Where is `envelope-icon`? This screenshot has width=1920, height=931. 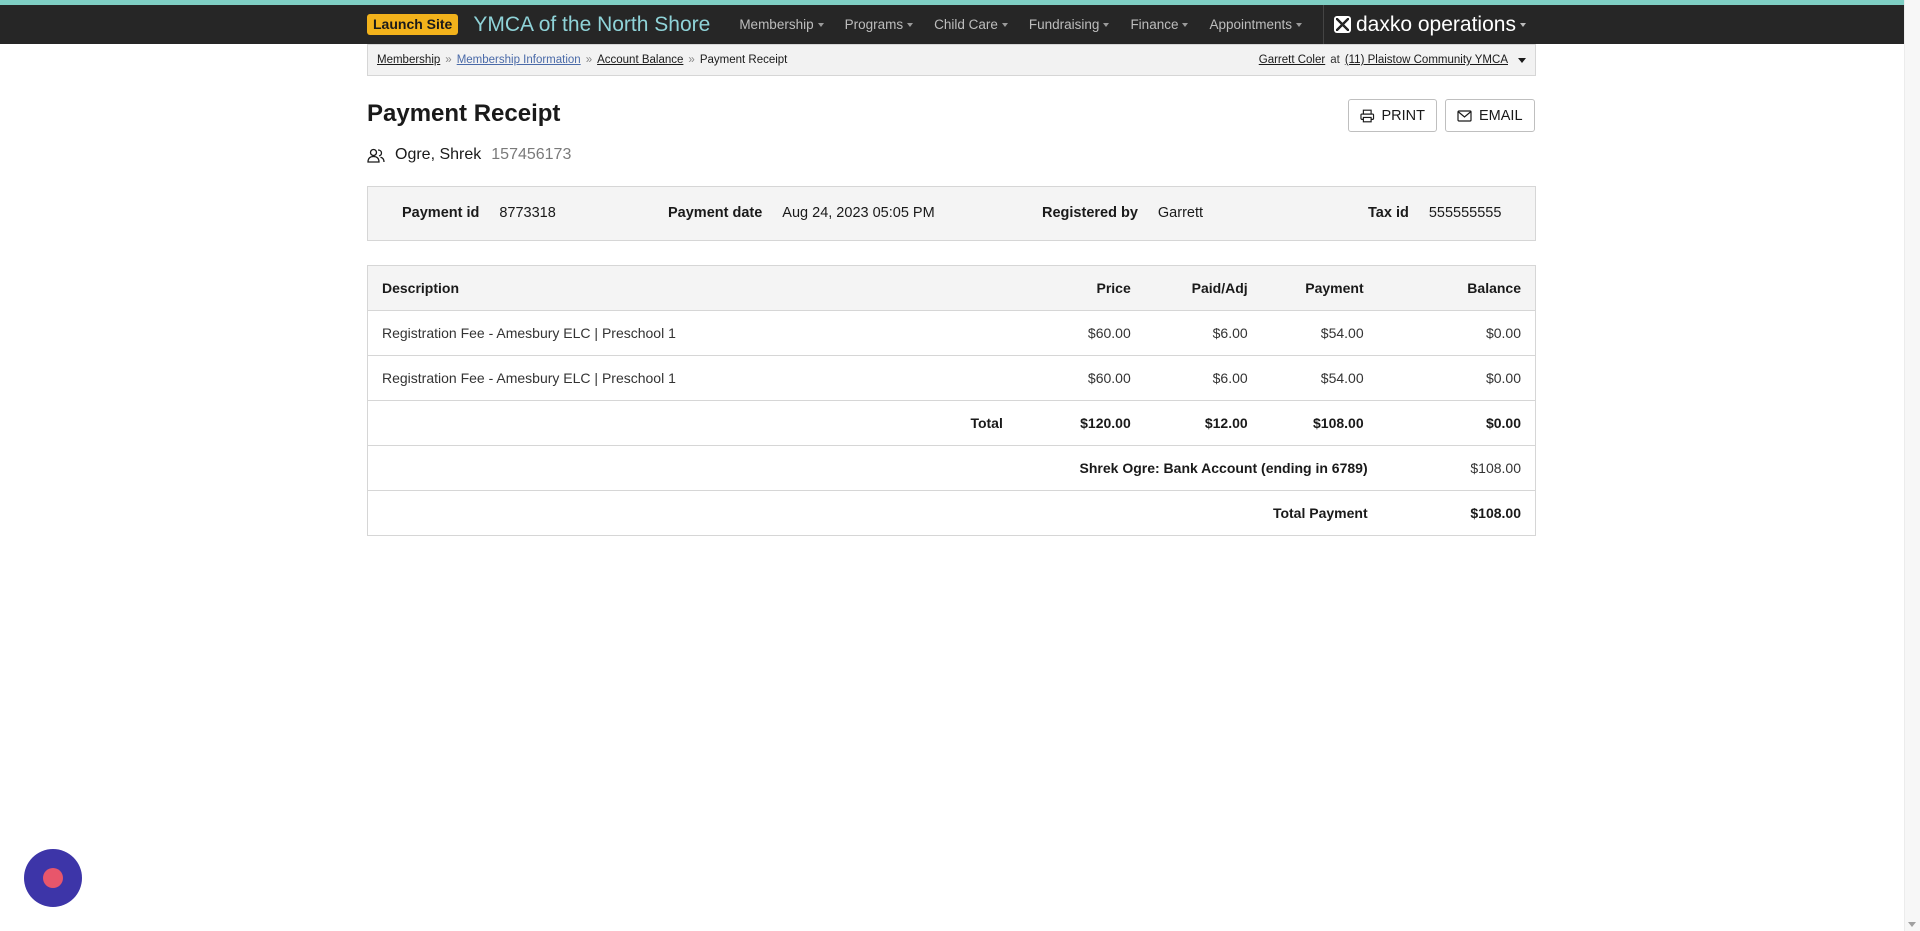 envelope-icon is located at coordinates (1464, 115).